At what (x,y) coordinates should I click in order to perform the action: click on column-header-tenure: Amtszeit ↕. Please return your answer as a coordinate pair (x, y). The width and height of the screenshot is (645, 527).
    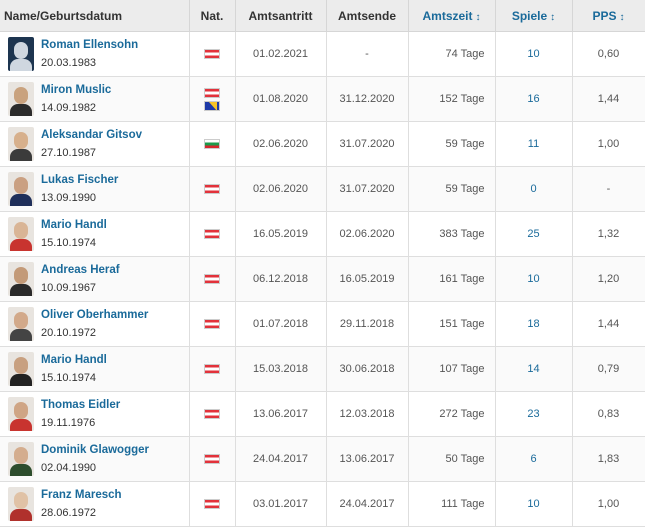
    Looking at the image, I should click on (452, 16).